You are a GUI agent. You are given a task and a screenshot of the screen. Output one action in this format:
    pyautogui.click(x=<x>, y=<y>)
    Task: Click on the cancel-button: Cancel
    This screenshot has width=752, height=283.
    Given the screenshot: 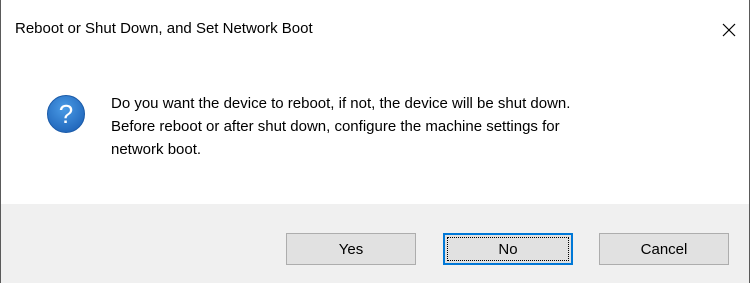 What is the action you would take?
    pyautogui.click(x=664, y=249)
    